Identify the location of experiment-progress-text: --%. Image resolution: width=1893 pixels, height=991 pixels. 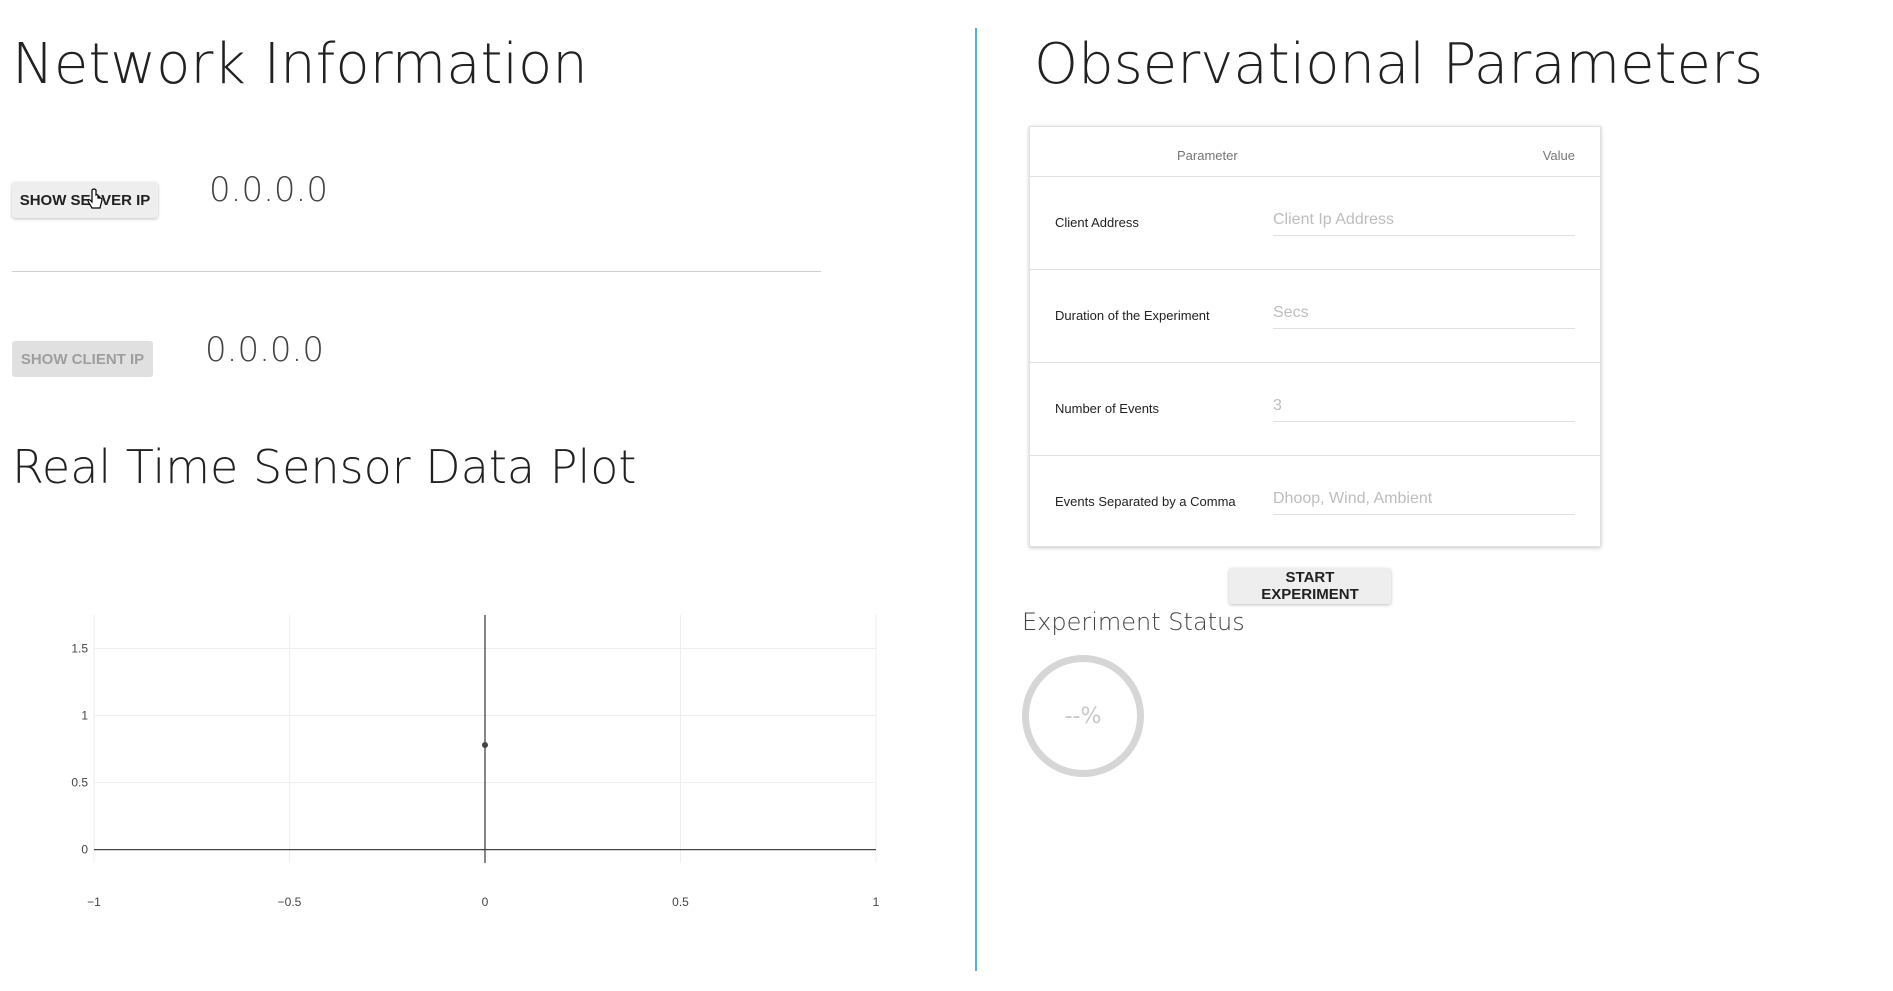
(1083, 716).